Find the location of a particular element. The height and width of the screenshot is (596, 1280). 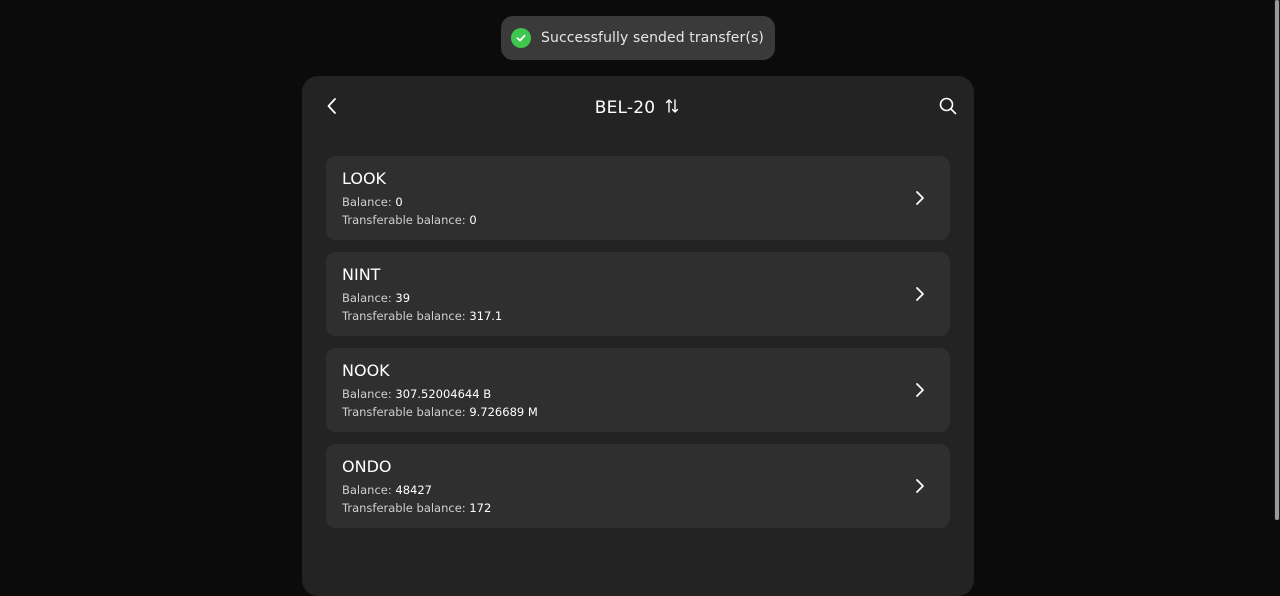

page-title: BEL-20 is located at coordinates (625, 108).